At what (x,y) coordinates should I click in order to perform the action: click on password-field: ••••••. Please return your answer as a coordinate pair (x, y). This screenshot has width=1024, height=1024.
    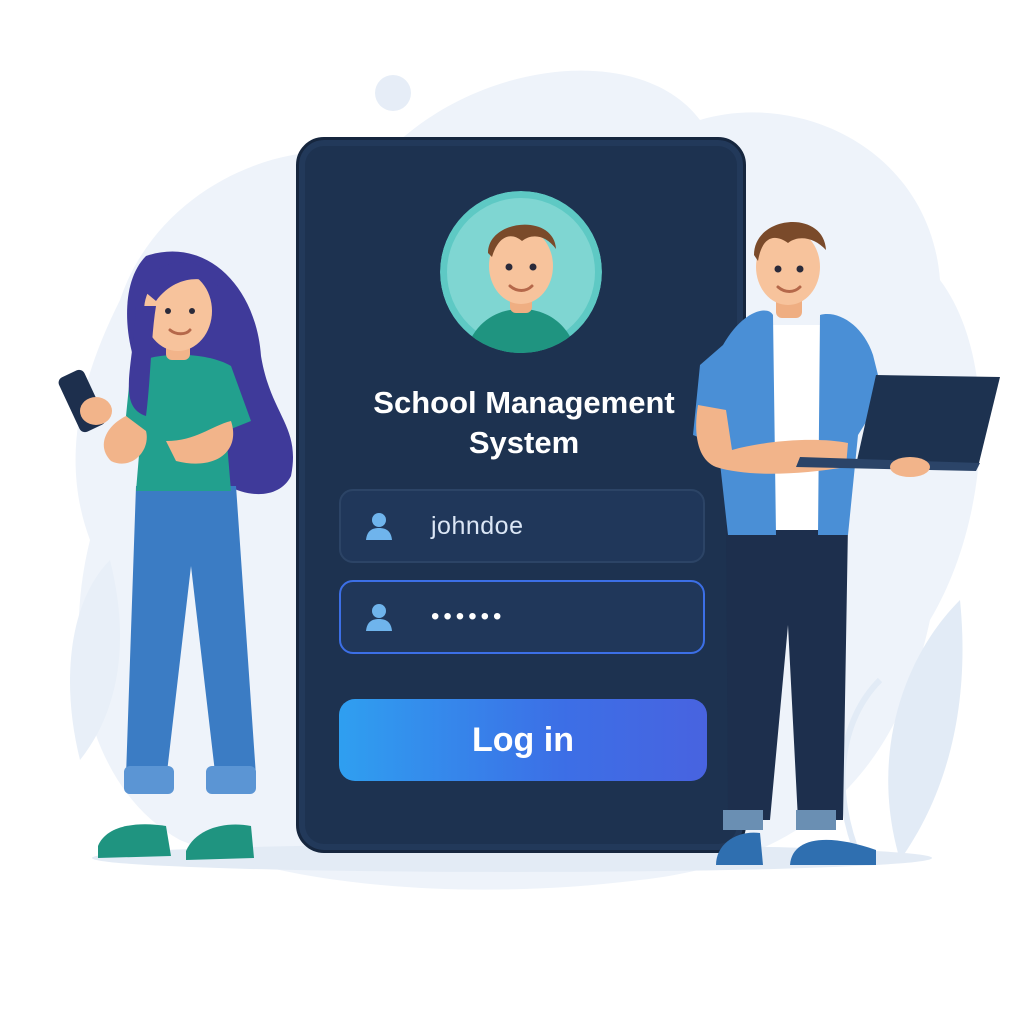
    Looking at the image, I should click on (522, 617).